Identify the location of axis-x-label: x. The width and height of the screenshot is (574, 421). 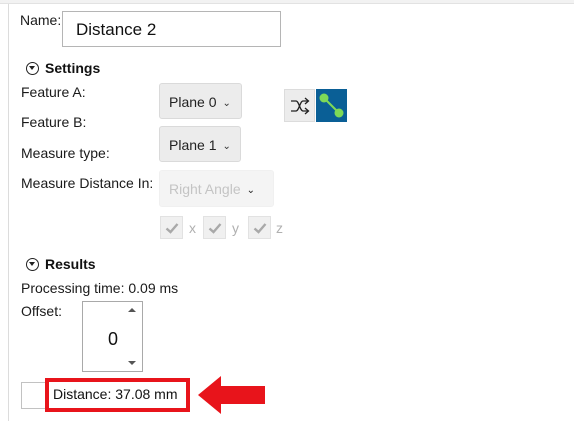
(192, 228).